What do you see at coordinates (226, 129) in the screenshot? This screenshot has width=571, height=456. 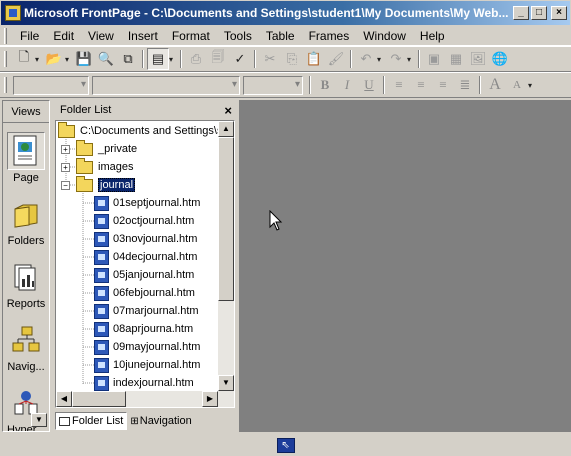 I see `scroll-up-icon: ▲` at bounding box center [226, 129].